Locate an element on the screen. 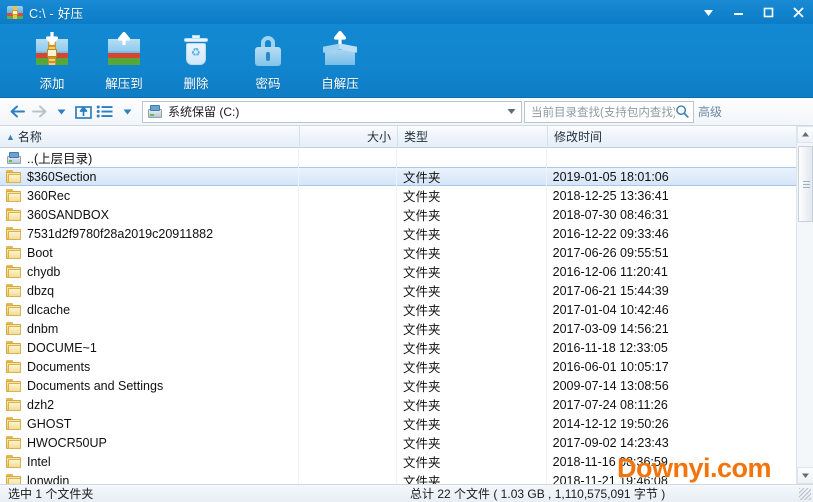 Image resolution: width=813 pixels, height=502 pixels. table-row: GHOST 文件夹 2014-12-12 19:50:26 is located at coordinates (398, 423).